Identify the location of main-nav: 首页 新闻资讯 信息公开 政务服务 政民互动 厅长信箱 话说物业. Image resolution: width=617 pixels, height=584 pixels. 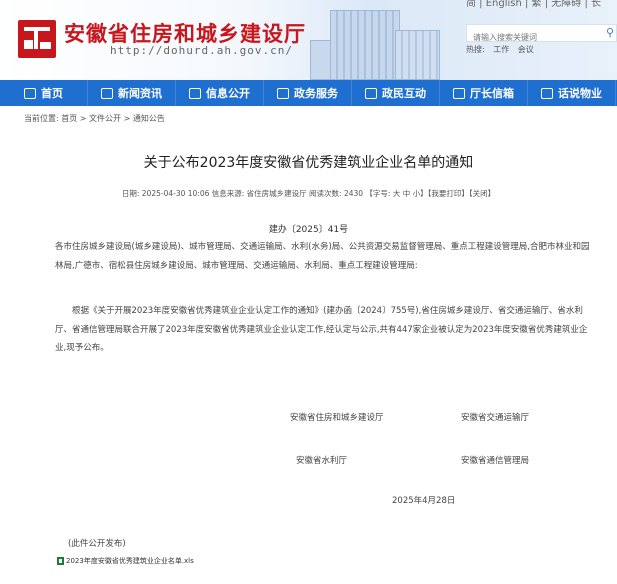
(308, 93).